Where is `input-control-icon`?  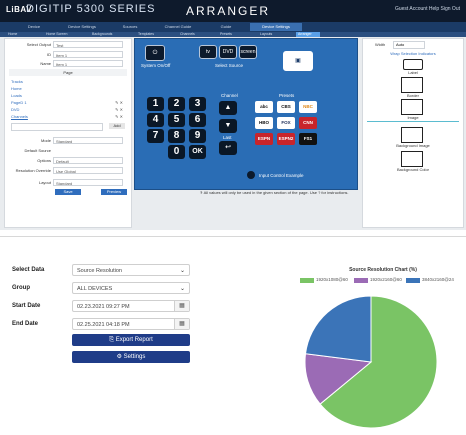 input-control-icon is located at coordinates (251, 175).